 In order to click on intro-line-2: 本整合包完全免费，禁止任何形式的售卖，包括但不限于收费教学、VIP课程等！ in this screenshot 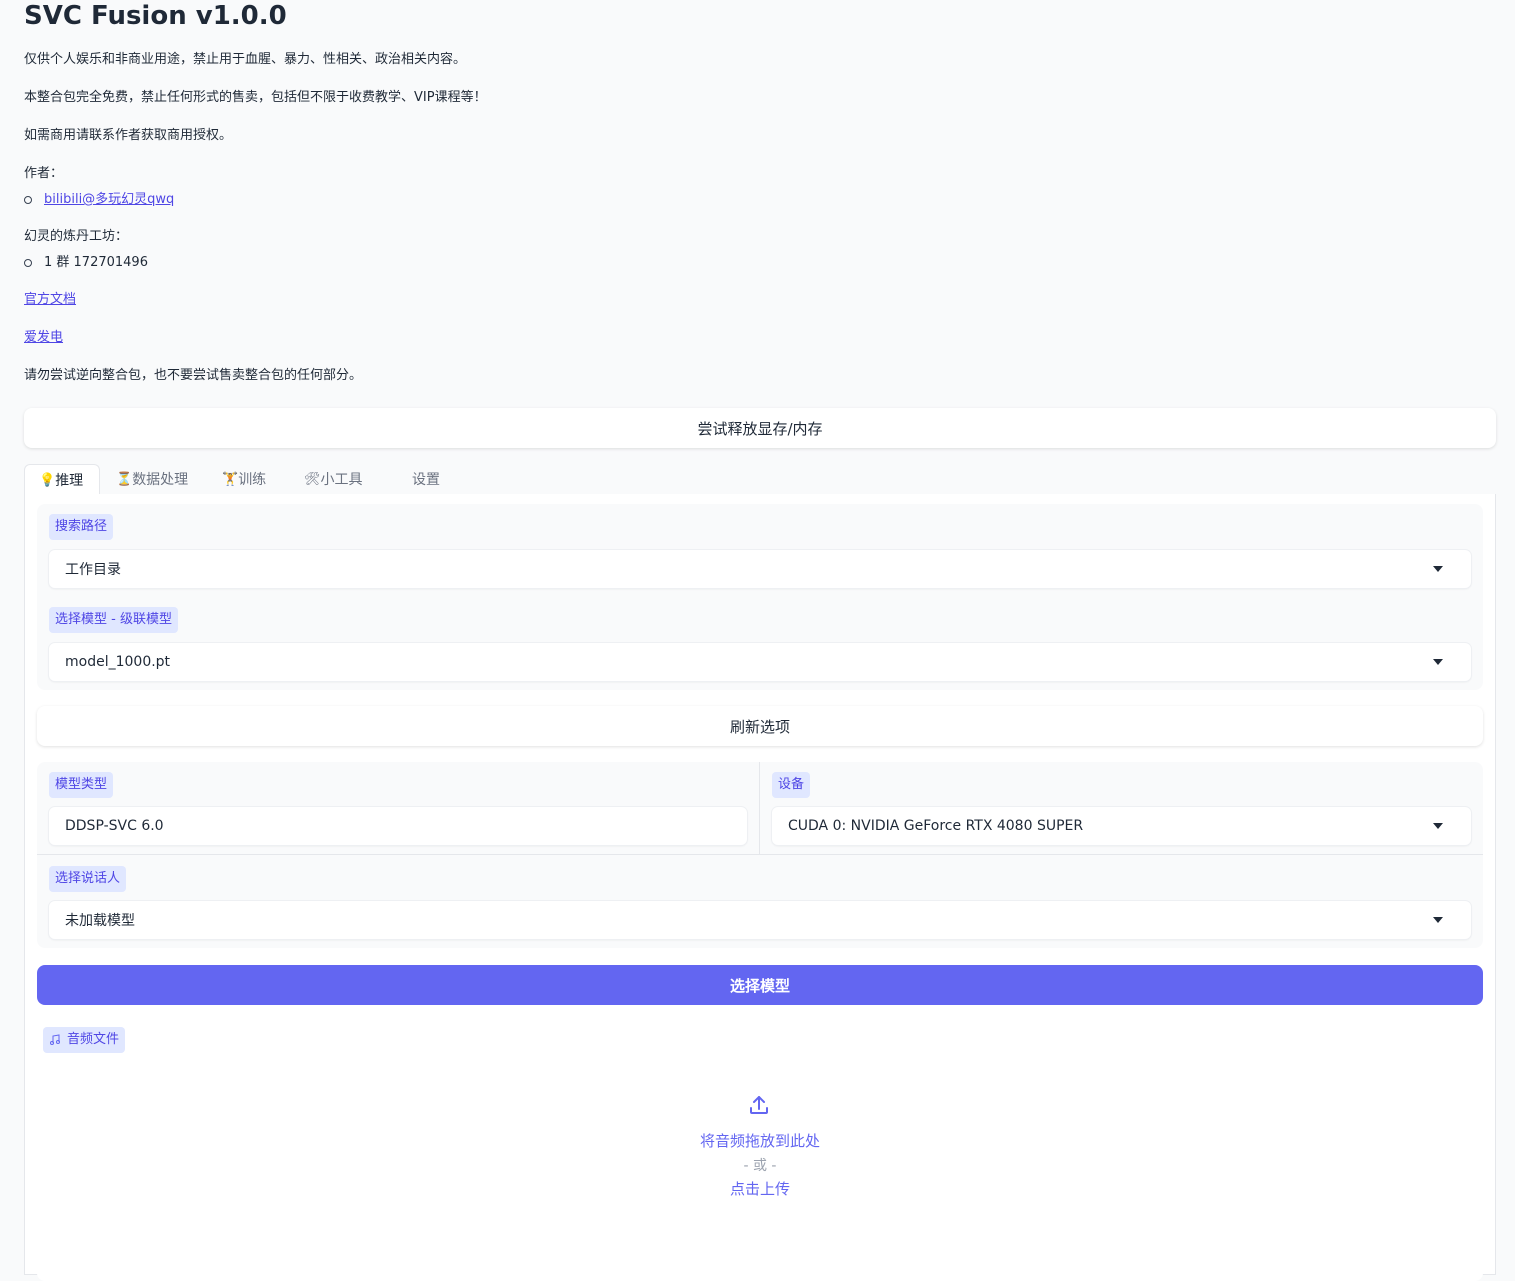, I will do `click(255, 97)`.